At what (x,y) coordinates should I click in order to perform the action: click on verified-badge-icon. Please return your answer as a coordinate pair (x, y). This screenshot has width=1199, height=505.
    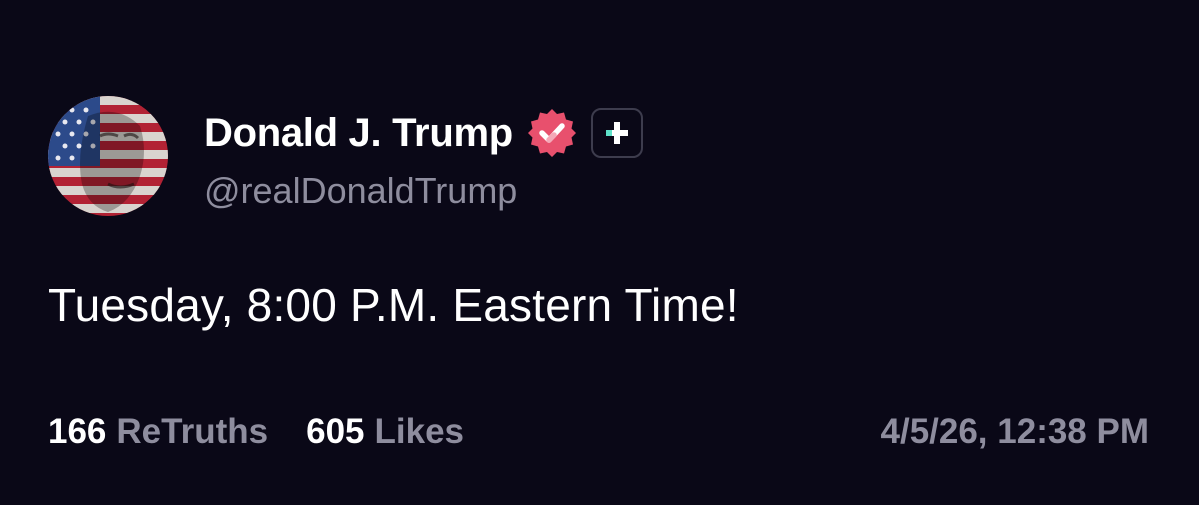
    Looking at the image, I should click on (552, 133).